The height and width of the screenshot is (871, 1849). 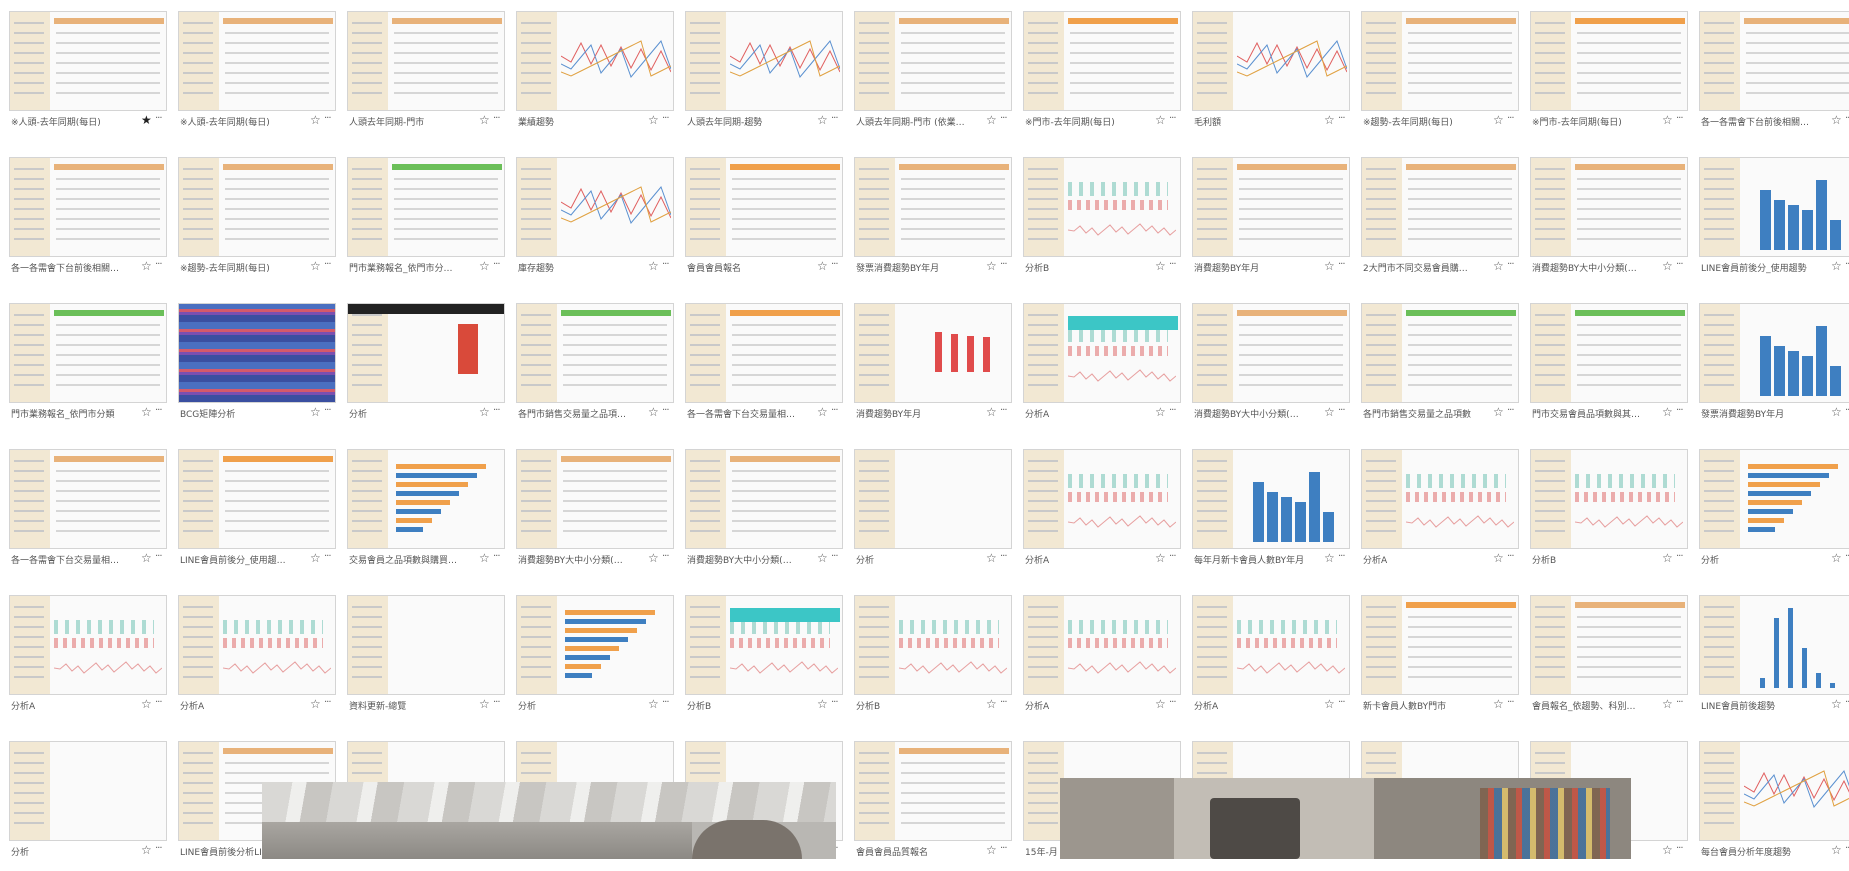 I want to click on report-title: 人頭去年同期-趨勢, so click(x=743, y=122).